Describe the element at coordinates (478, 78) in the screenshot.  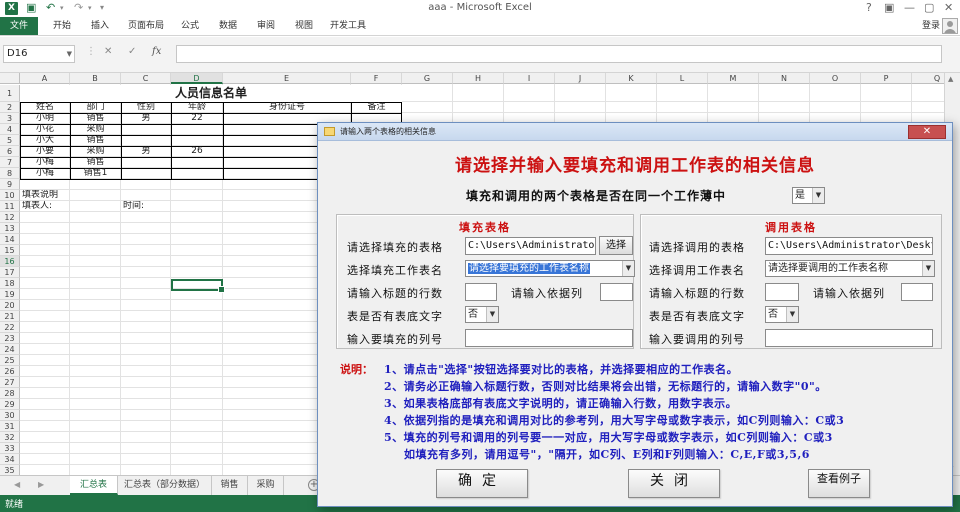
I see `column-header-h: H` at that location.